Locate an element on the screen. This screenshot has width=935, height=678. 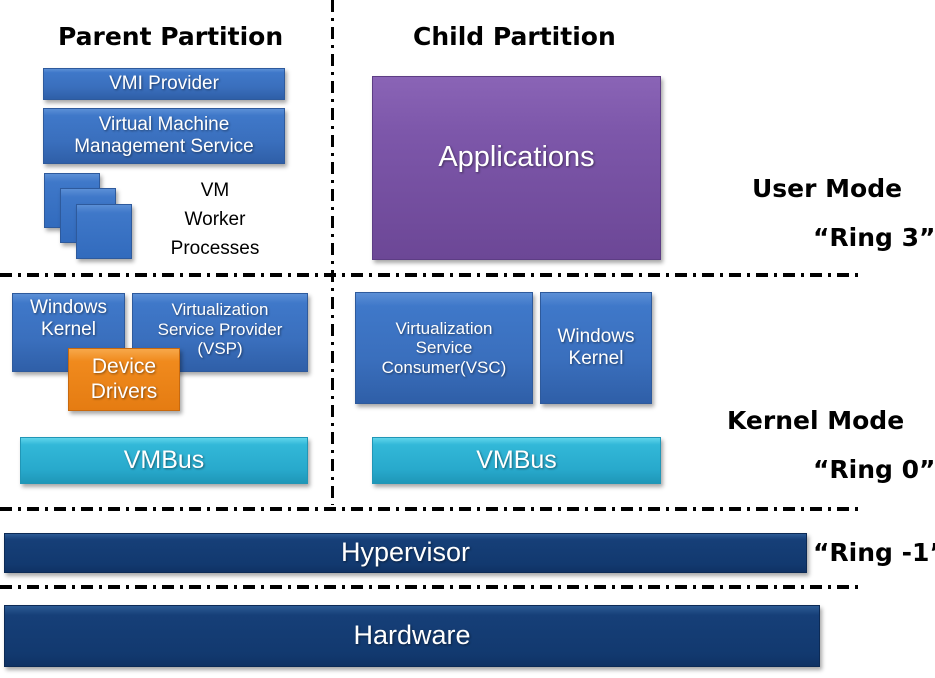
device-drivers-line2: Drivers is located at coordinates (124, 391).